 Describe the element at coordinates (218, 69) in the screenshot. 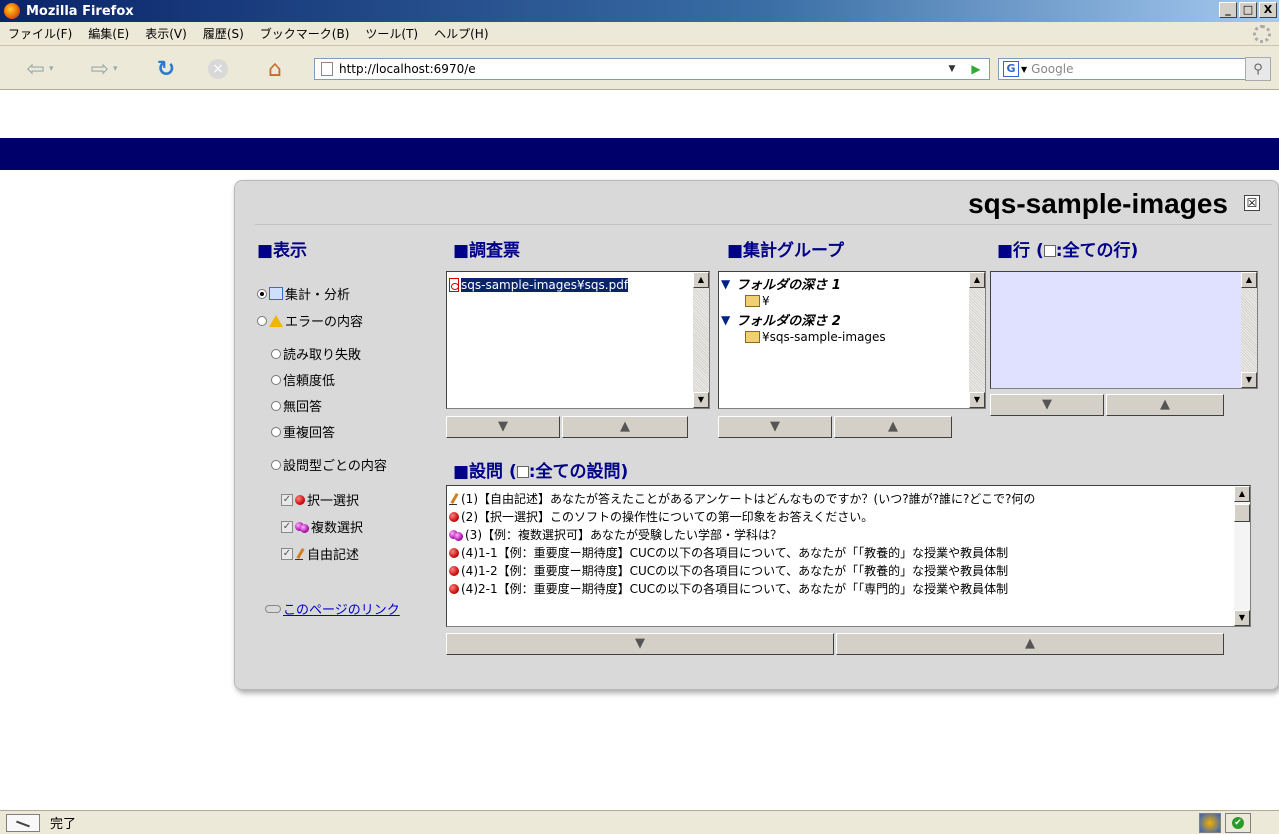

I see `stop-button: ×` at that location.